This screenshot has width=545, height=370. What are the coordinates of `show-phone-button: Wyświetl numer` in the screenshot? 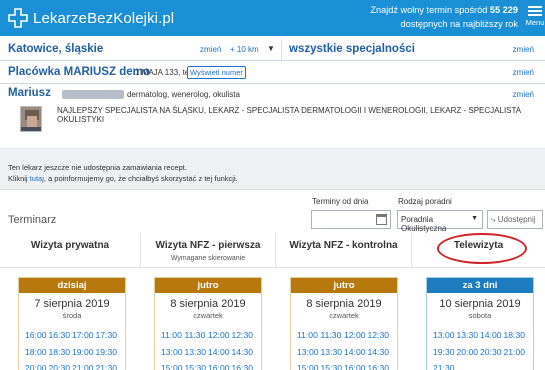 It's located at (216, 72).